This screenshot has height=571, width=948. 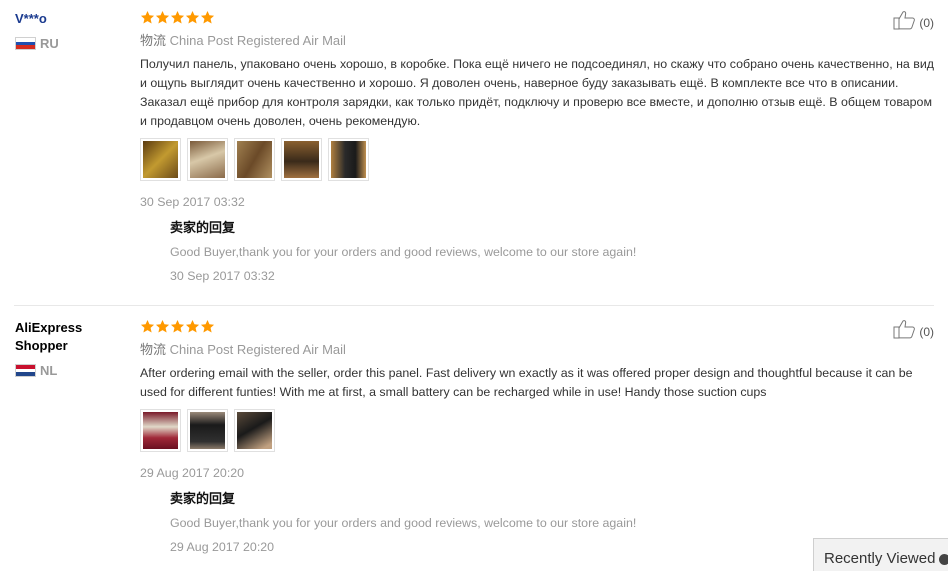 What do you see at coordinates (49, 43) in the screenshot?
I see `country-code: RU` at bounding box center [49, 43].